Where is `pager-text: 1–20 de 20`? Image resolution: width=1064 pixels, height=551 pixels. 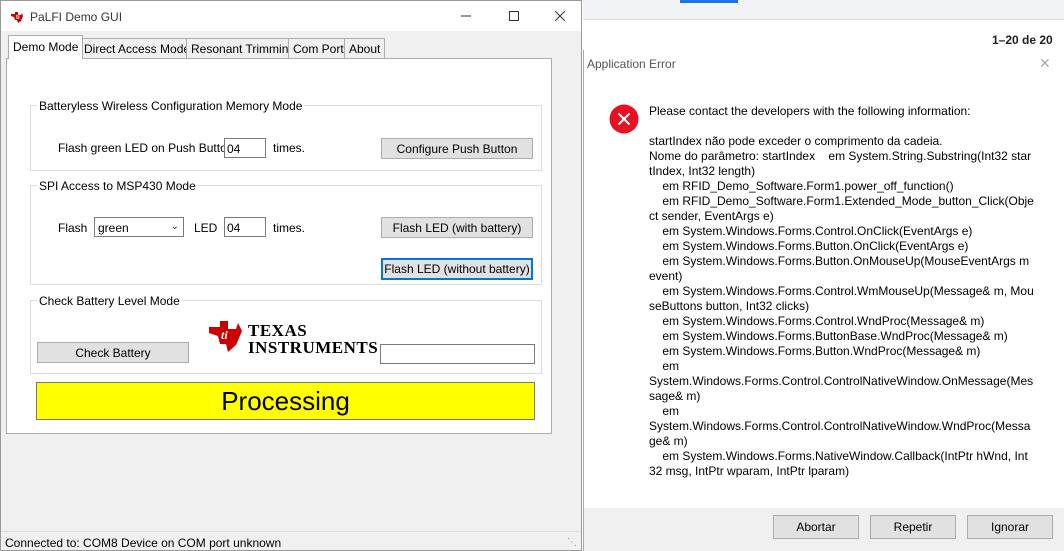 pager-text: 1–20 de 20 is located at coordinates (1022, 40).